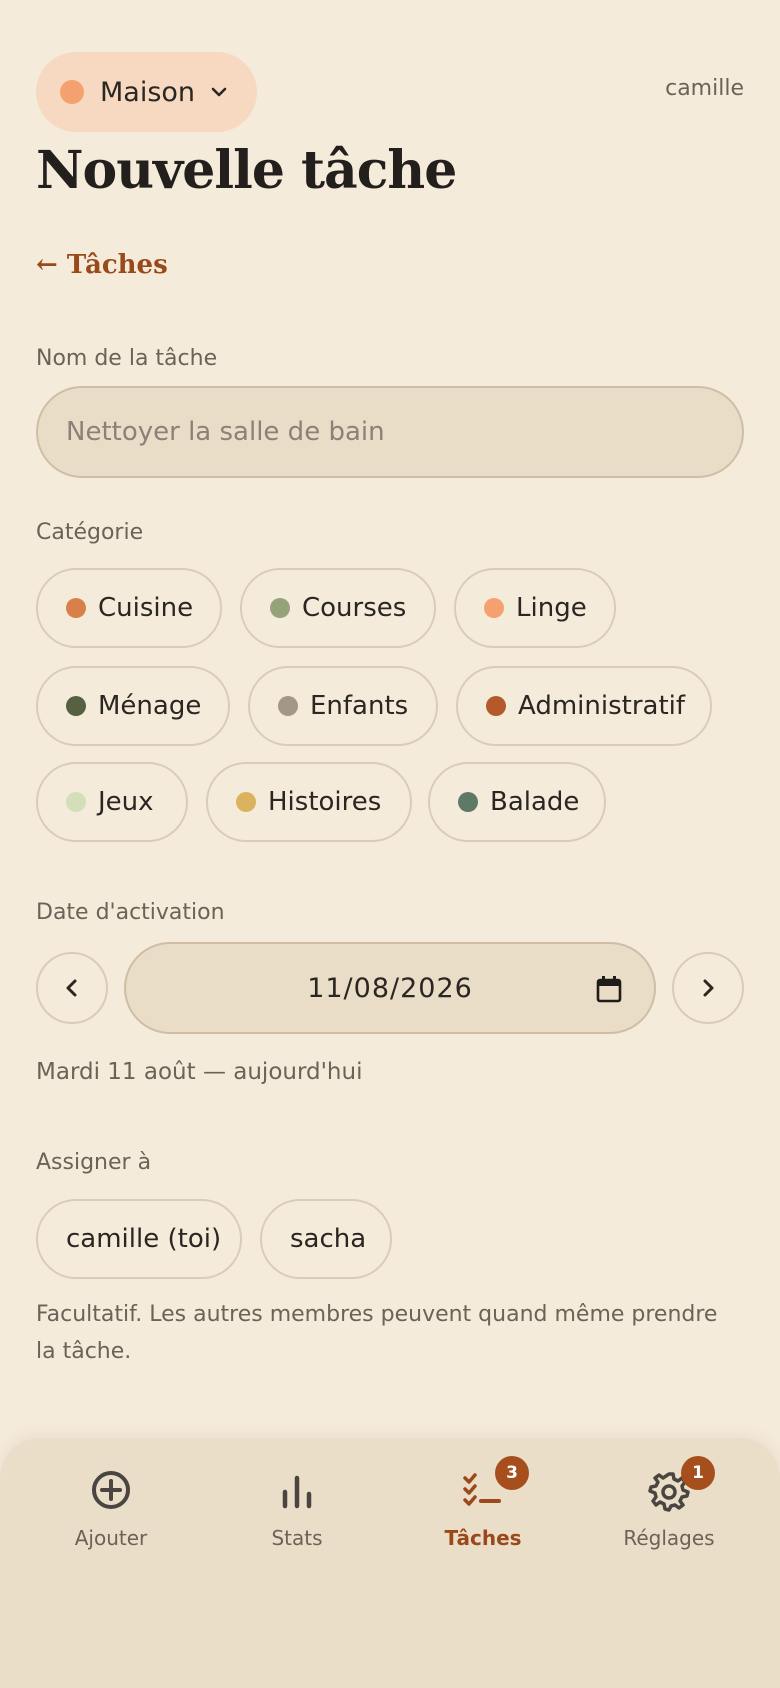 The image size is (780, 1688). I want to click on assignee-chip-sacha: sacha, so click(326, 1239).